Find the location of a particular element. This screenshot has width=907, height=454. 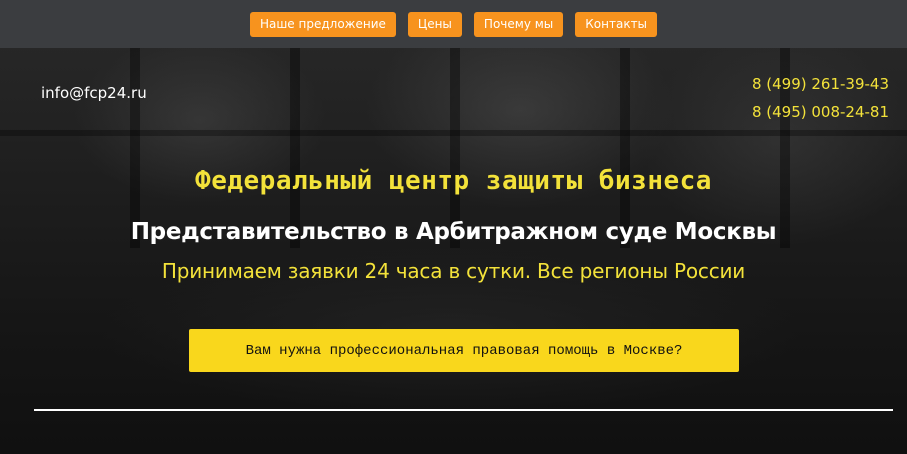

phone-link-2: 8 (495) 008-24-81 is located at coordinates (820, 112).